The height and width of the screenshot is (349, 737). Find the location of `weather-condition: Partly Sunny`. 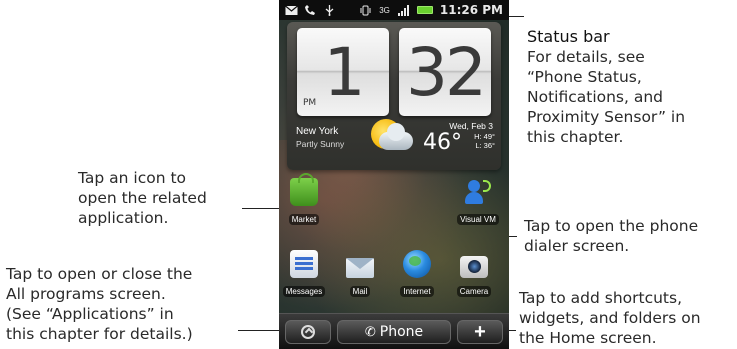

weather-condition: Partly Sunny is located at coordinates (320, 144).